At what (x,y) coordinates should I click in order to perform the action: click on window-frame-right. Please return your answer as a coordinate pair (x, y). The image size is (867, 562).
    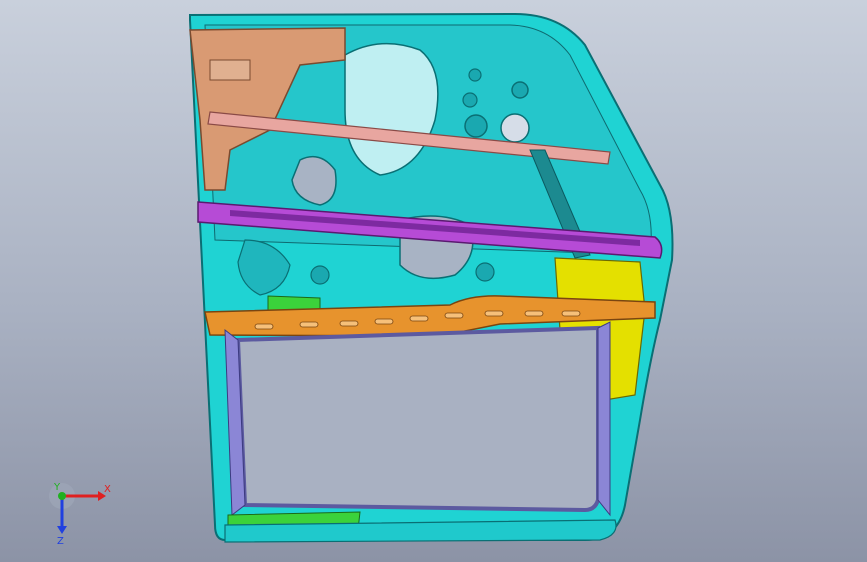
    Looking at the image, I should click on (604, 419).